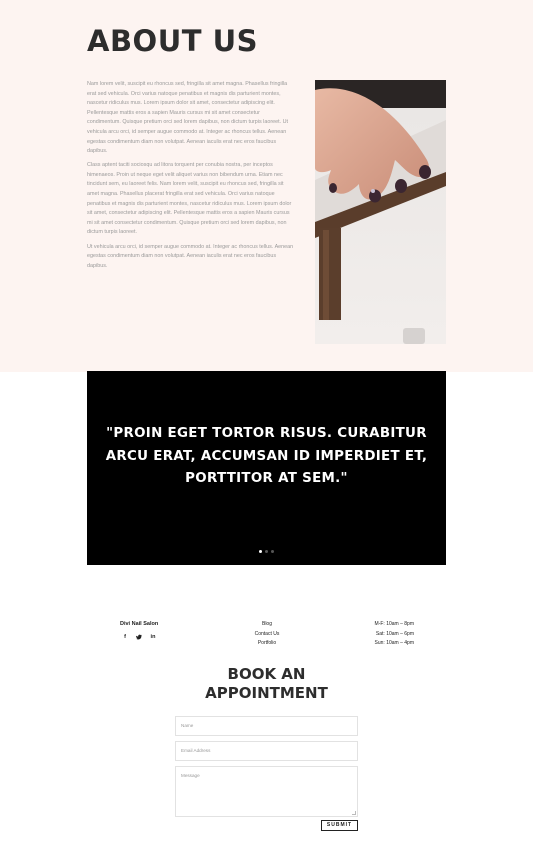 The image size is (533, 858). I want to click on hours-sunday: Sun: 10am – 4pm, so click(394, 643).